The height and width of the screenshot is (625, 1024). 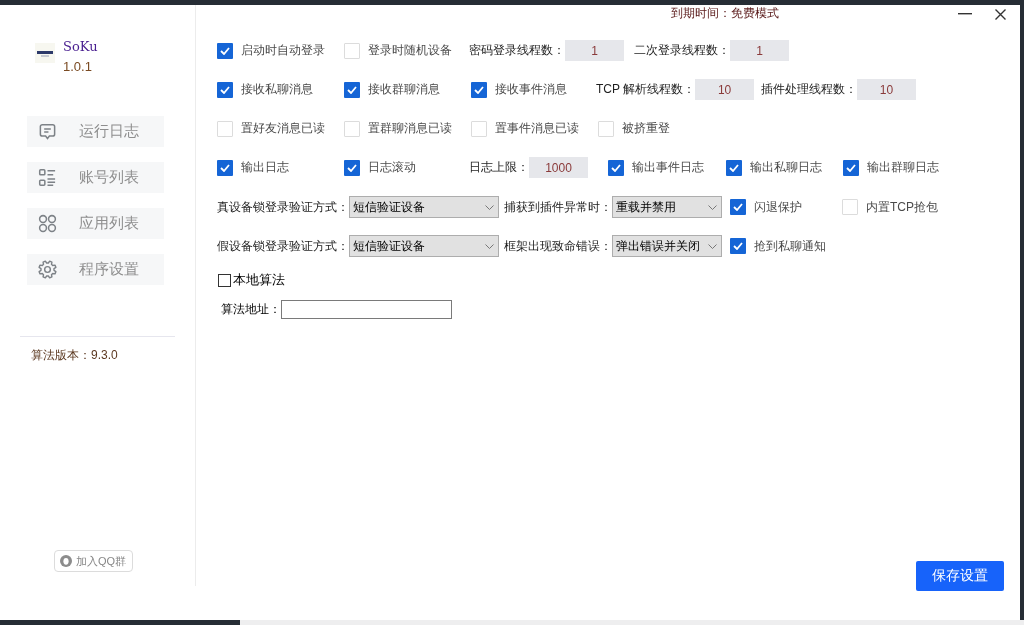 What do you see at coordinates (667, 207) in the screenshot?
I see `dropdown: 重载并禁用` at bounding box center [667, 207].